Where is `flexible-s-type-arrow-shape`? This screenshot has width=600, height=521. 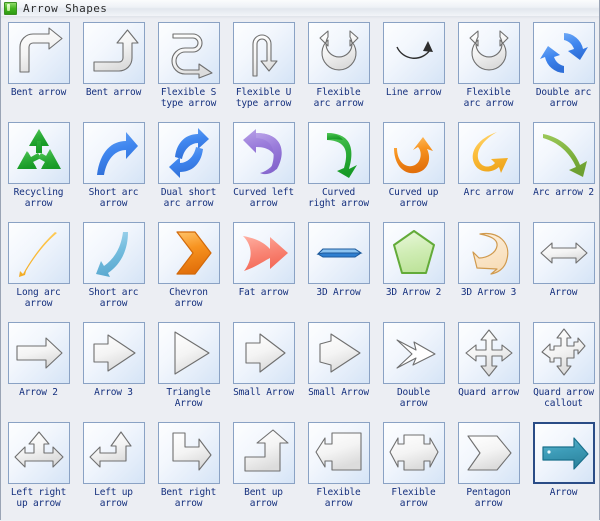 flexible-s-type-arrow-shape is located at coordinates (188, 53).